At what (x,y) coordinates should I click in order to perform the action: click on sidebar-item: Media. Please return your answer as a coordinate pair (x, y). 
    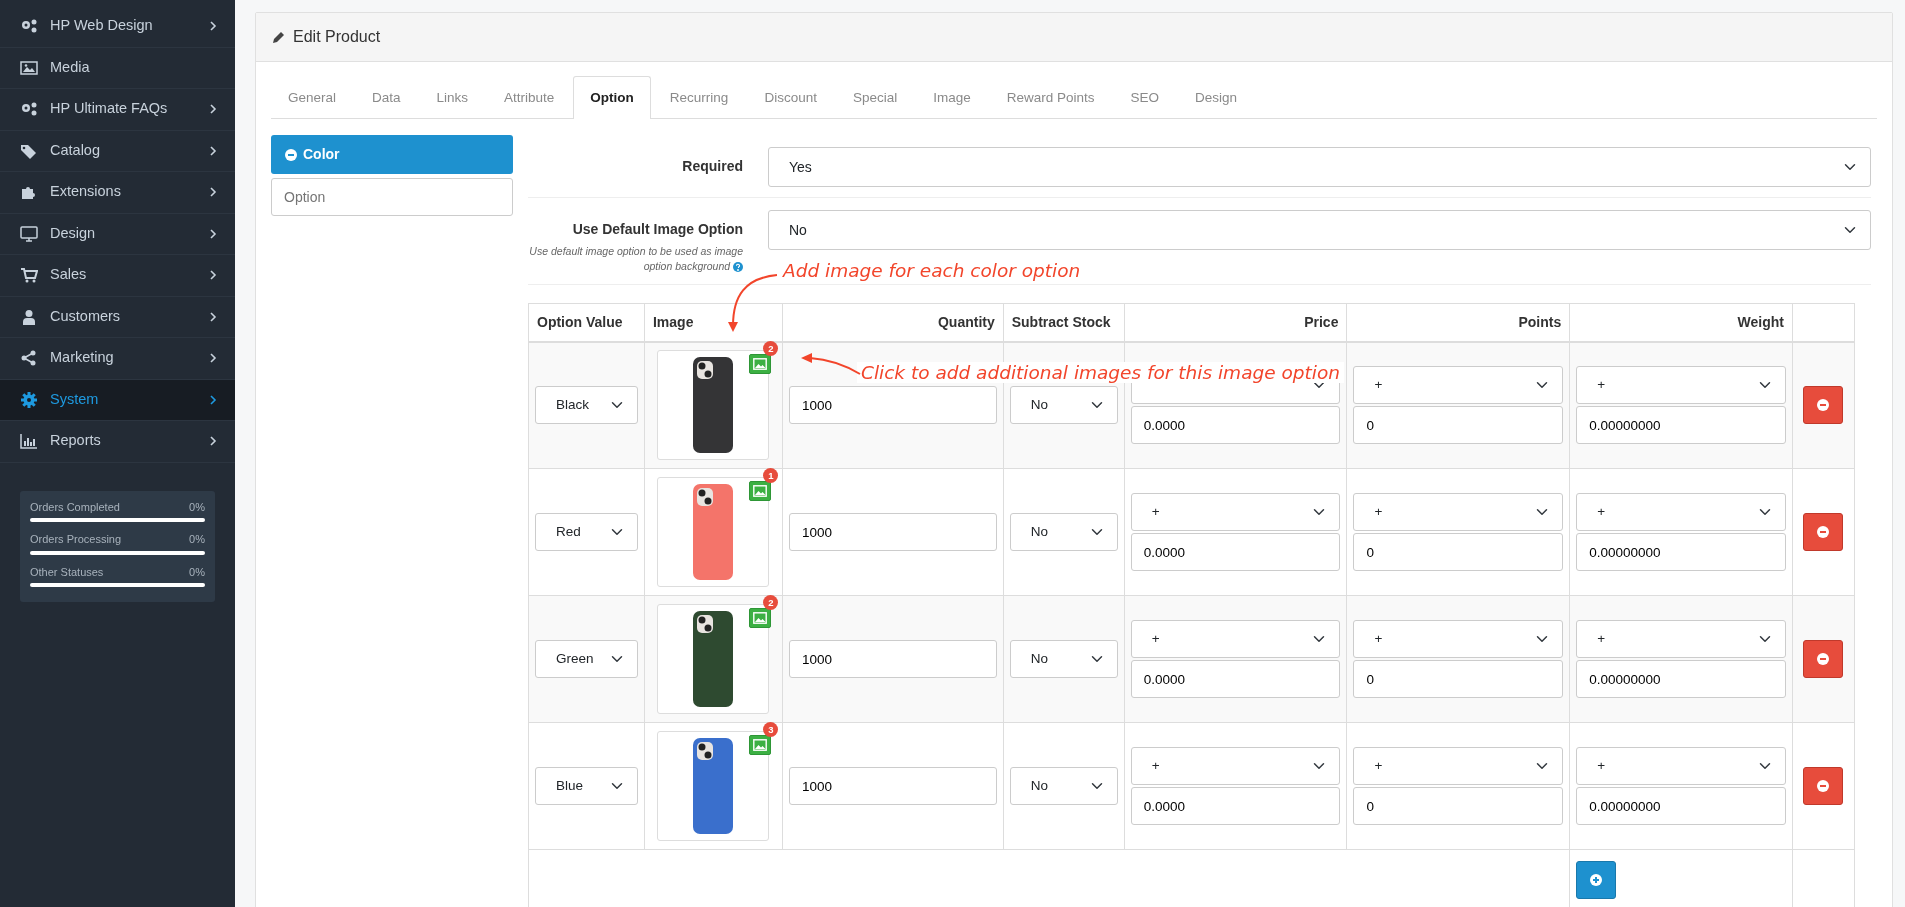
    Looking at the image, I should click on (117, 68).